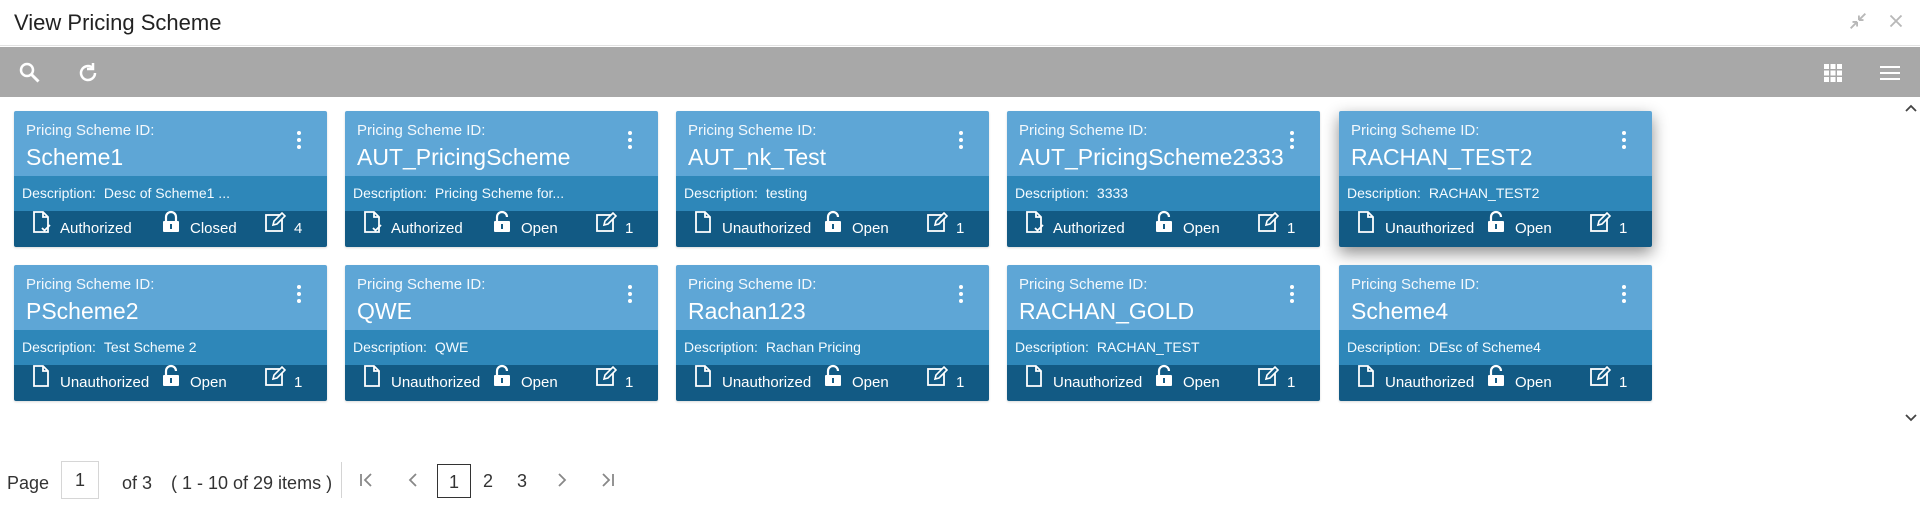  Describe the element at coordinates (283, 229) in the screenshot. I see `modification-count: 4` at that location.